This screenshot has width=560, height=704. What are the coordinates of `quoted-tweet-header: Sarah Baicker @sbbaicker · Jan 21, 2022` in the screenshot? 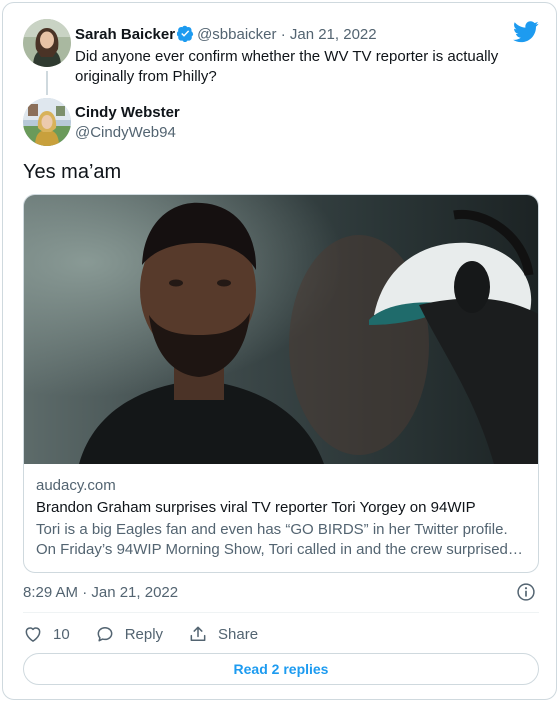 It's located at (226, 35).